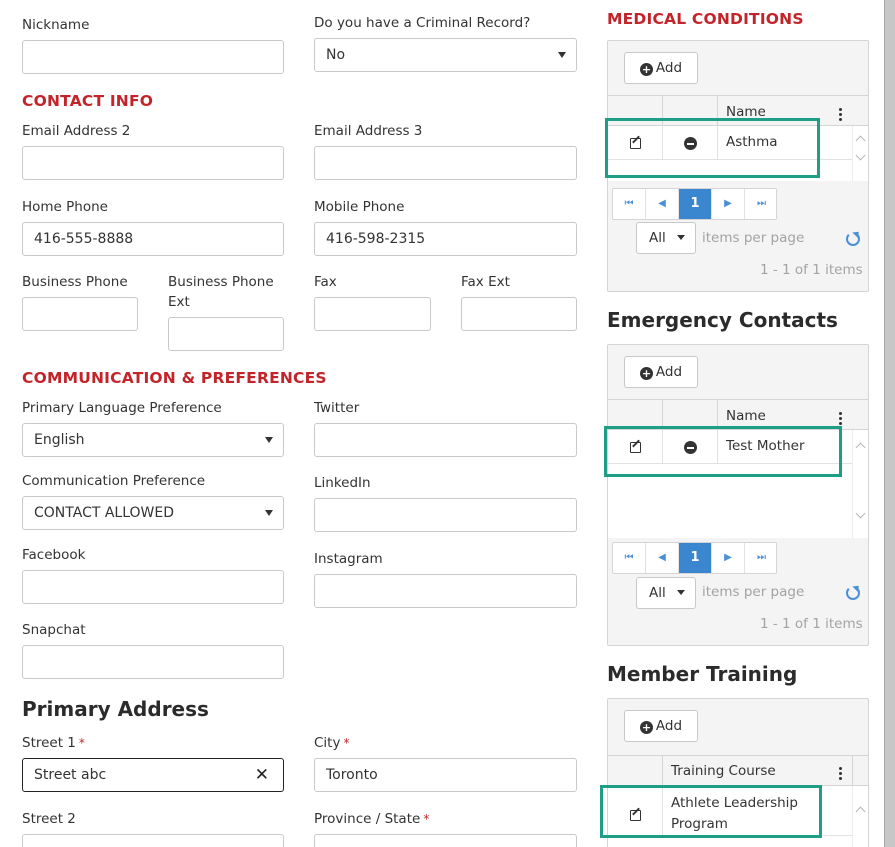 The image size is (895, 847). What do you see at coordinates (666, 593) in the screenshot?
I see `emergency-per-page-select: All` at bounding box center [666, 593].